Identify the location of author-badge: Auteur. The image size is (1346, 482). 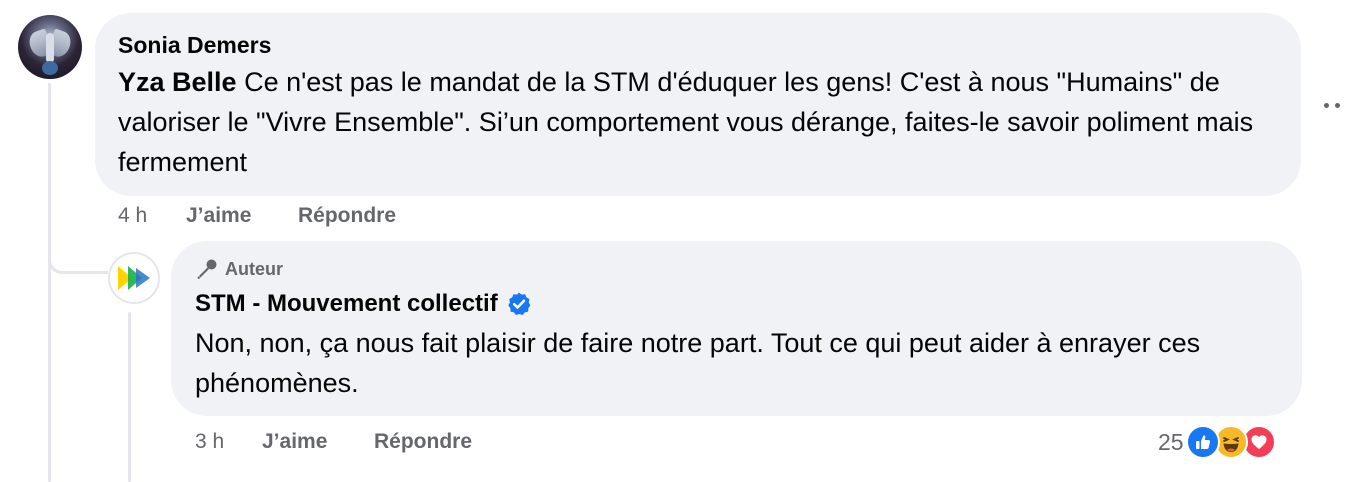
(239, 269).